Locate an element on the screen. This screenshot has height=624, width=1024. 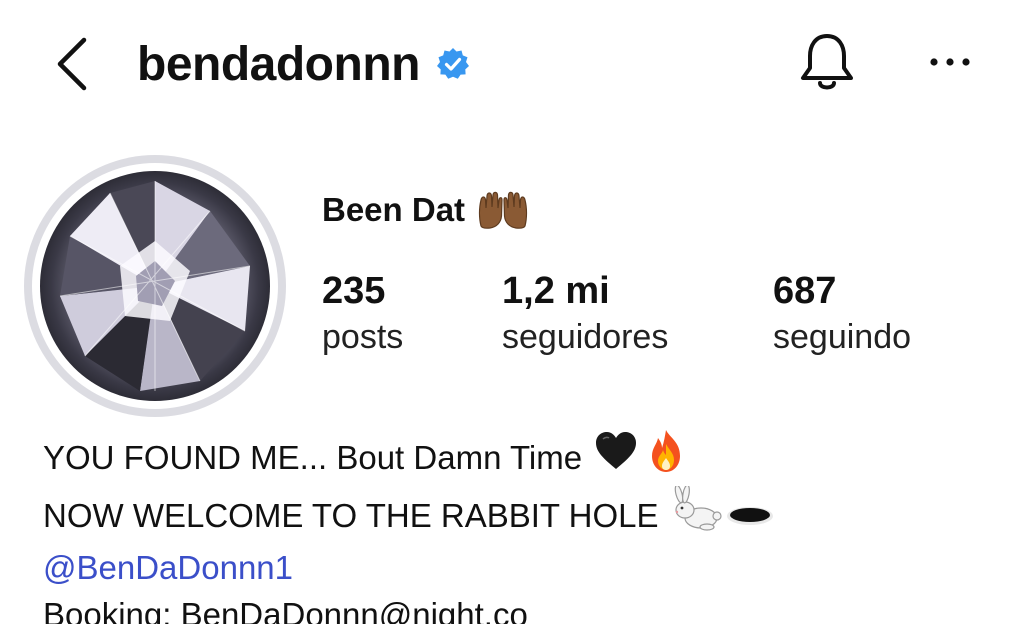
bio-line-1: YOU FOUND ME... Bout Damn Time is located at coordinates (523, 457).